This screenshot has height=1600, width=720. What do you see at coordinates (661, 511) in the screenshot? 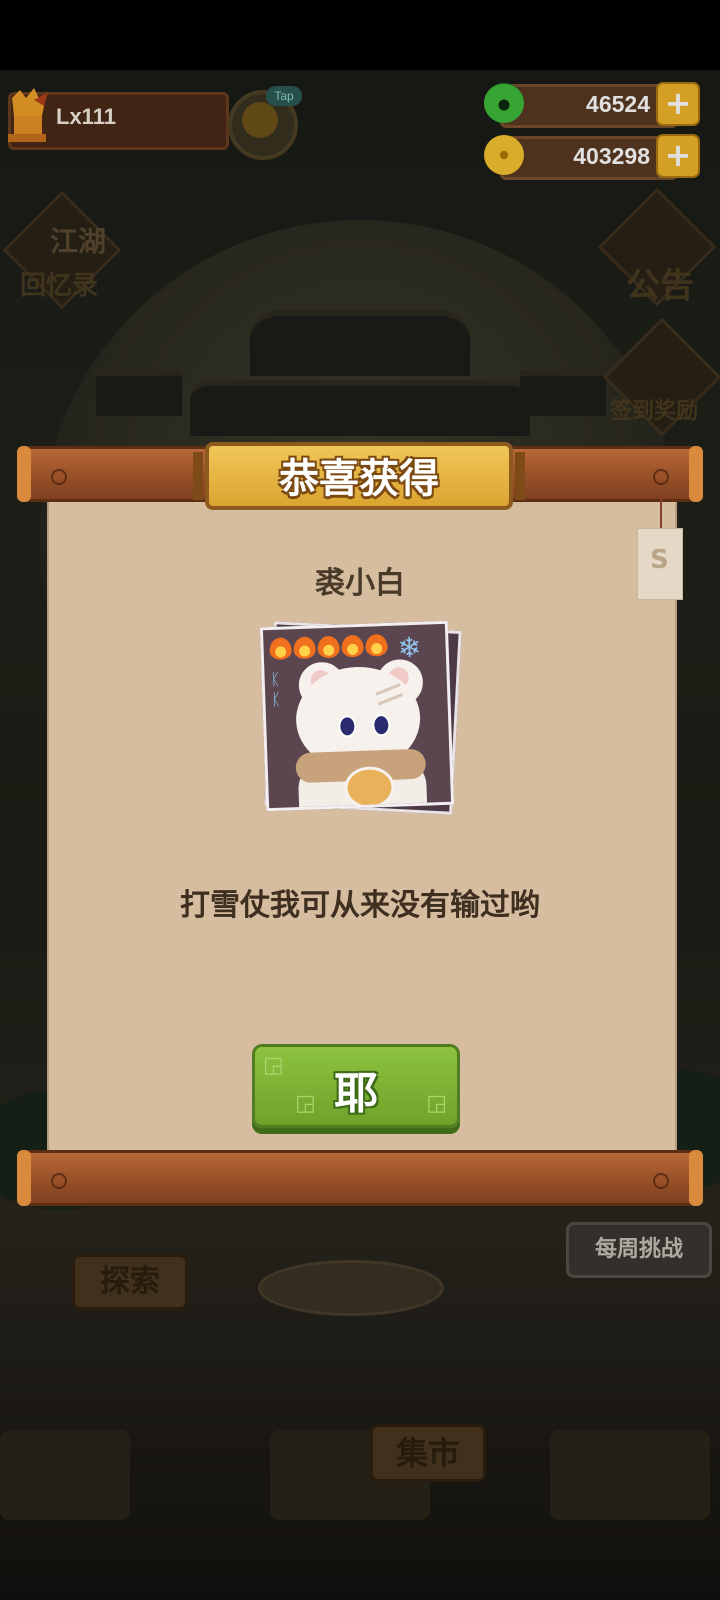
I see `tag-string` at bounding box center [661, 511].